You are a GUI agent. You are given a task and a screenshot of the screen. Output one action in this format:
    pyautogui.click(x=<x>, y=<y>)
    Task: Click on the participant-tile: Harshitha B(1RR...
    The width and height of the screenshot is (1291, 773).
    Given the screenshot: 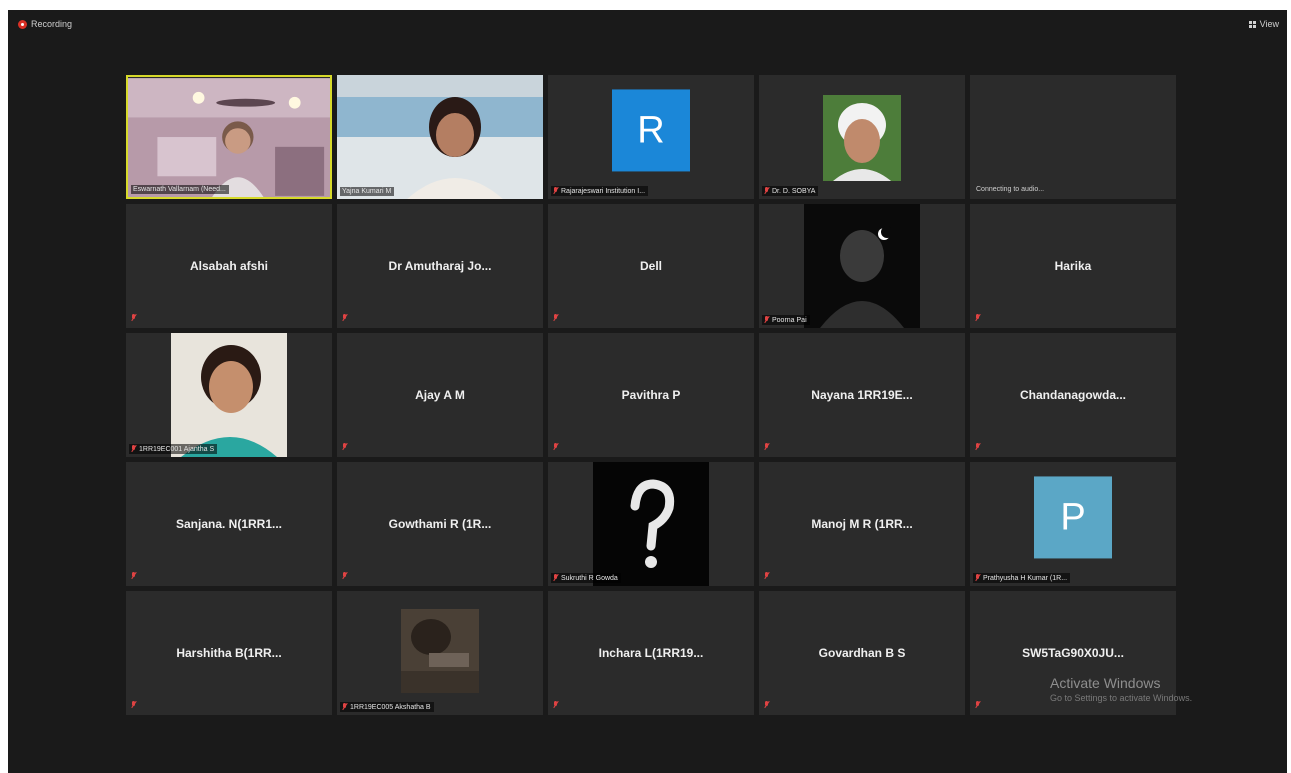 What is the action you would take?
    pyautogui.click(x=229, y=653)
    